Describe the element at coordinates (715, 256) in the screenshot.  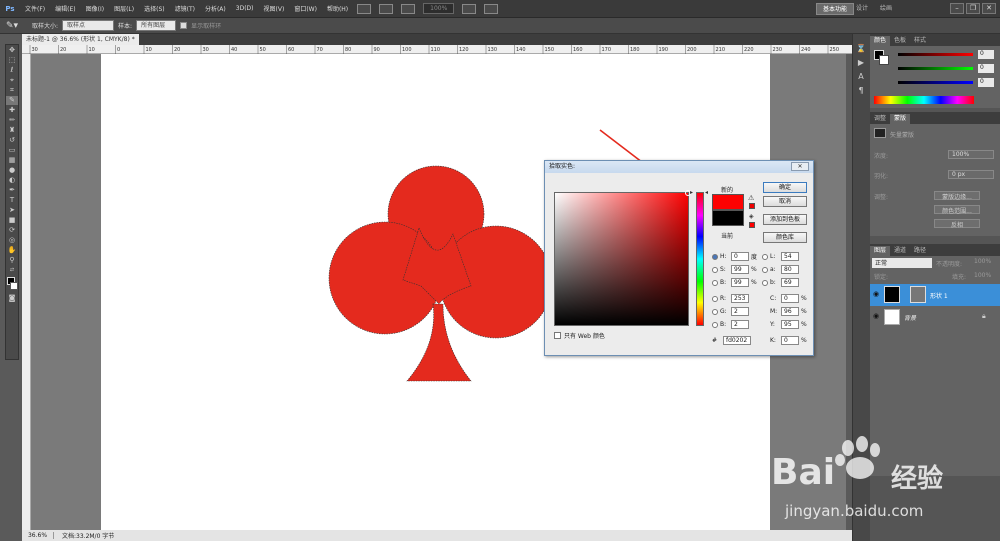
I see `radio-h` at that location.